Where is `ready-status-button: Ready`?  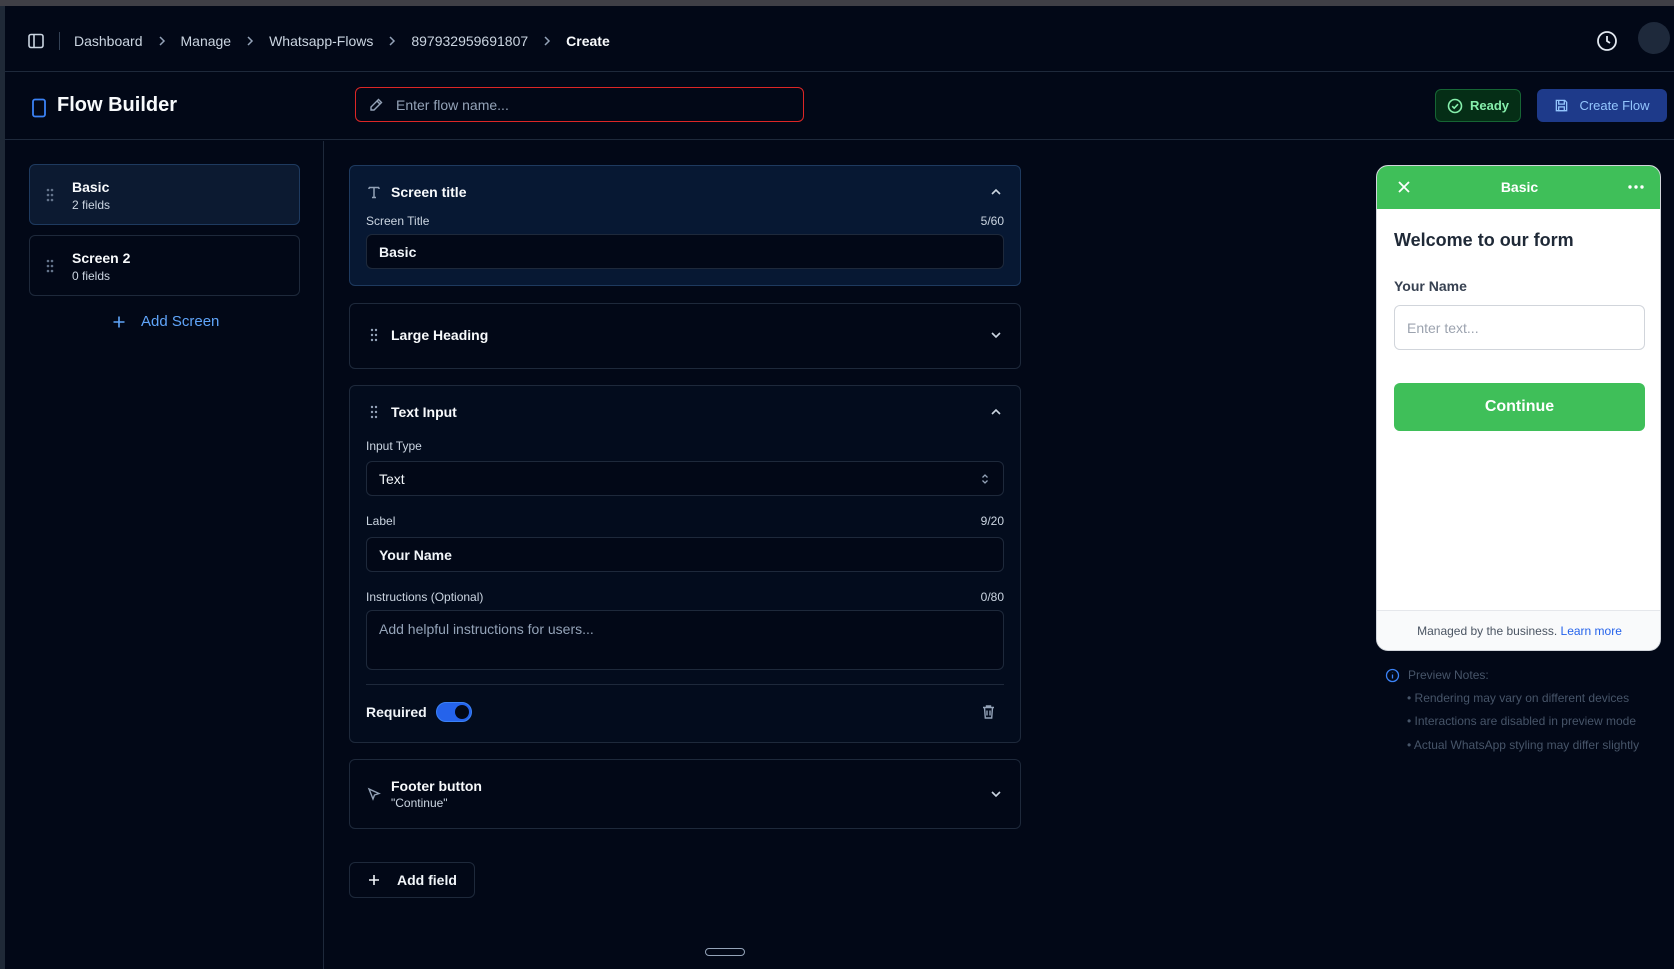 ready-status-button: Ready is located at coordinates (1478, 105).